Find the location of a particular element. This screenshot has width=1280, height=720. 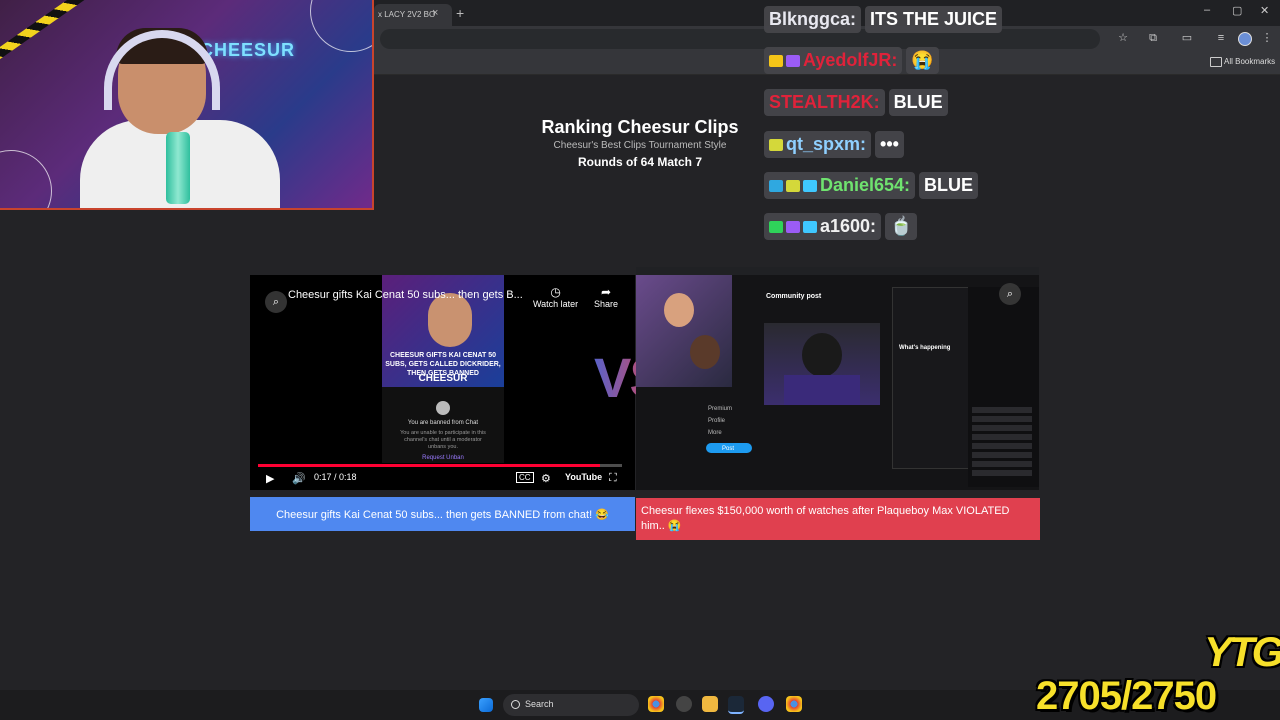

caution-tape is located at coordinates (46, 32).